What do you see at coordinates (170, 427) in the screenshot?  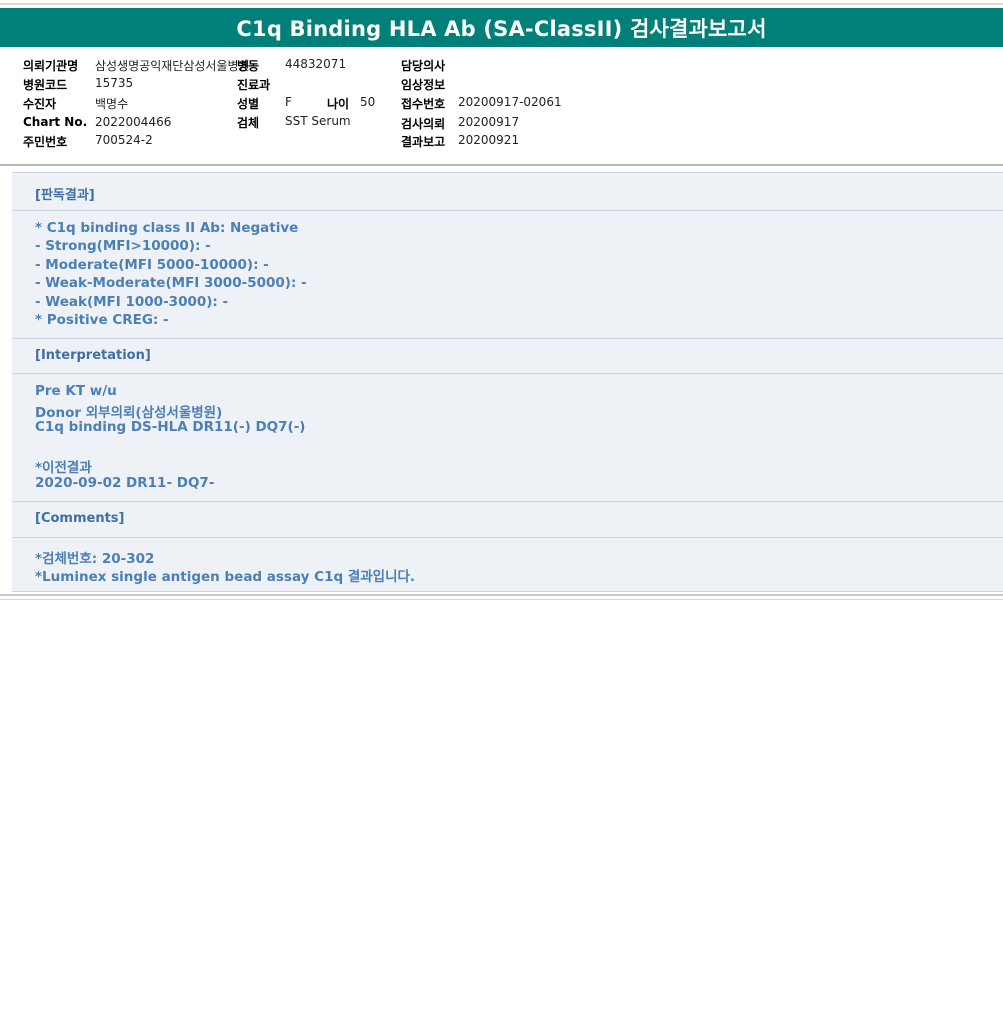 I see `interpretation-line: C1q binding DS-HLA DR11(-) DQ7(-)` at bounding box center [170, 427].